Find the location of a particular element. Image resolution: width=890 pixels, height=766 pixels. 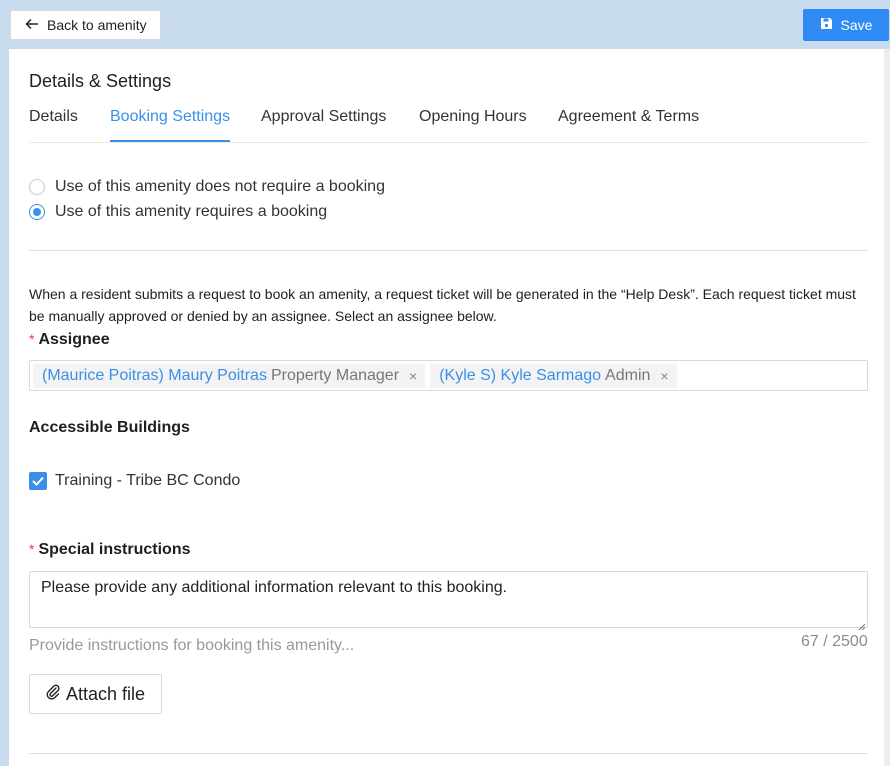

paperclip-icon is located at coordinates (56, 694).